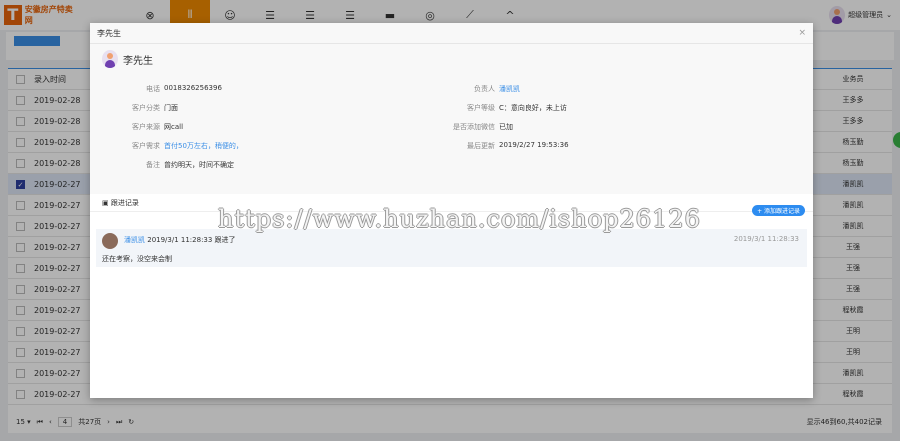 The height and width of the screenshot is (441, 900). Describe the element at coordinates (778, 210) in the screenshot. I see `add-follow-up-button: + 添加跟进记录` at that location.